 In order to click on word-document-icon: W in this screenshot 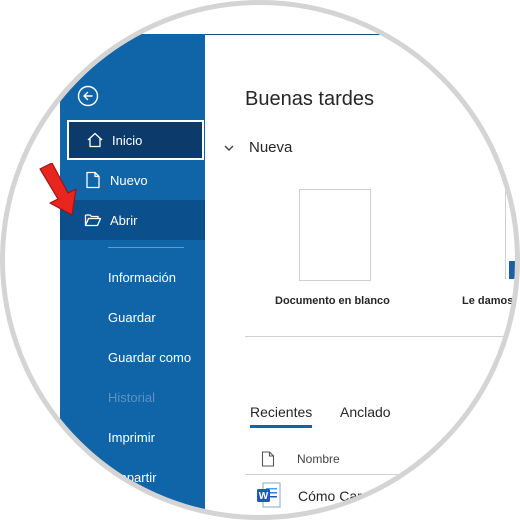, I will do `click(269, 496)`.